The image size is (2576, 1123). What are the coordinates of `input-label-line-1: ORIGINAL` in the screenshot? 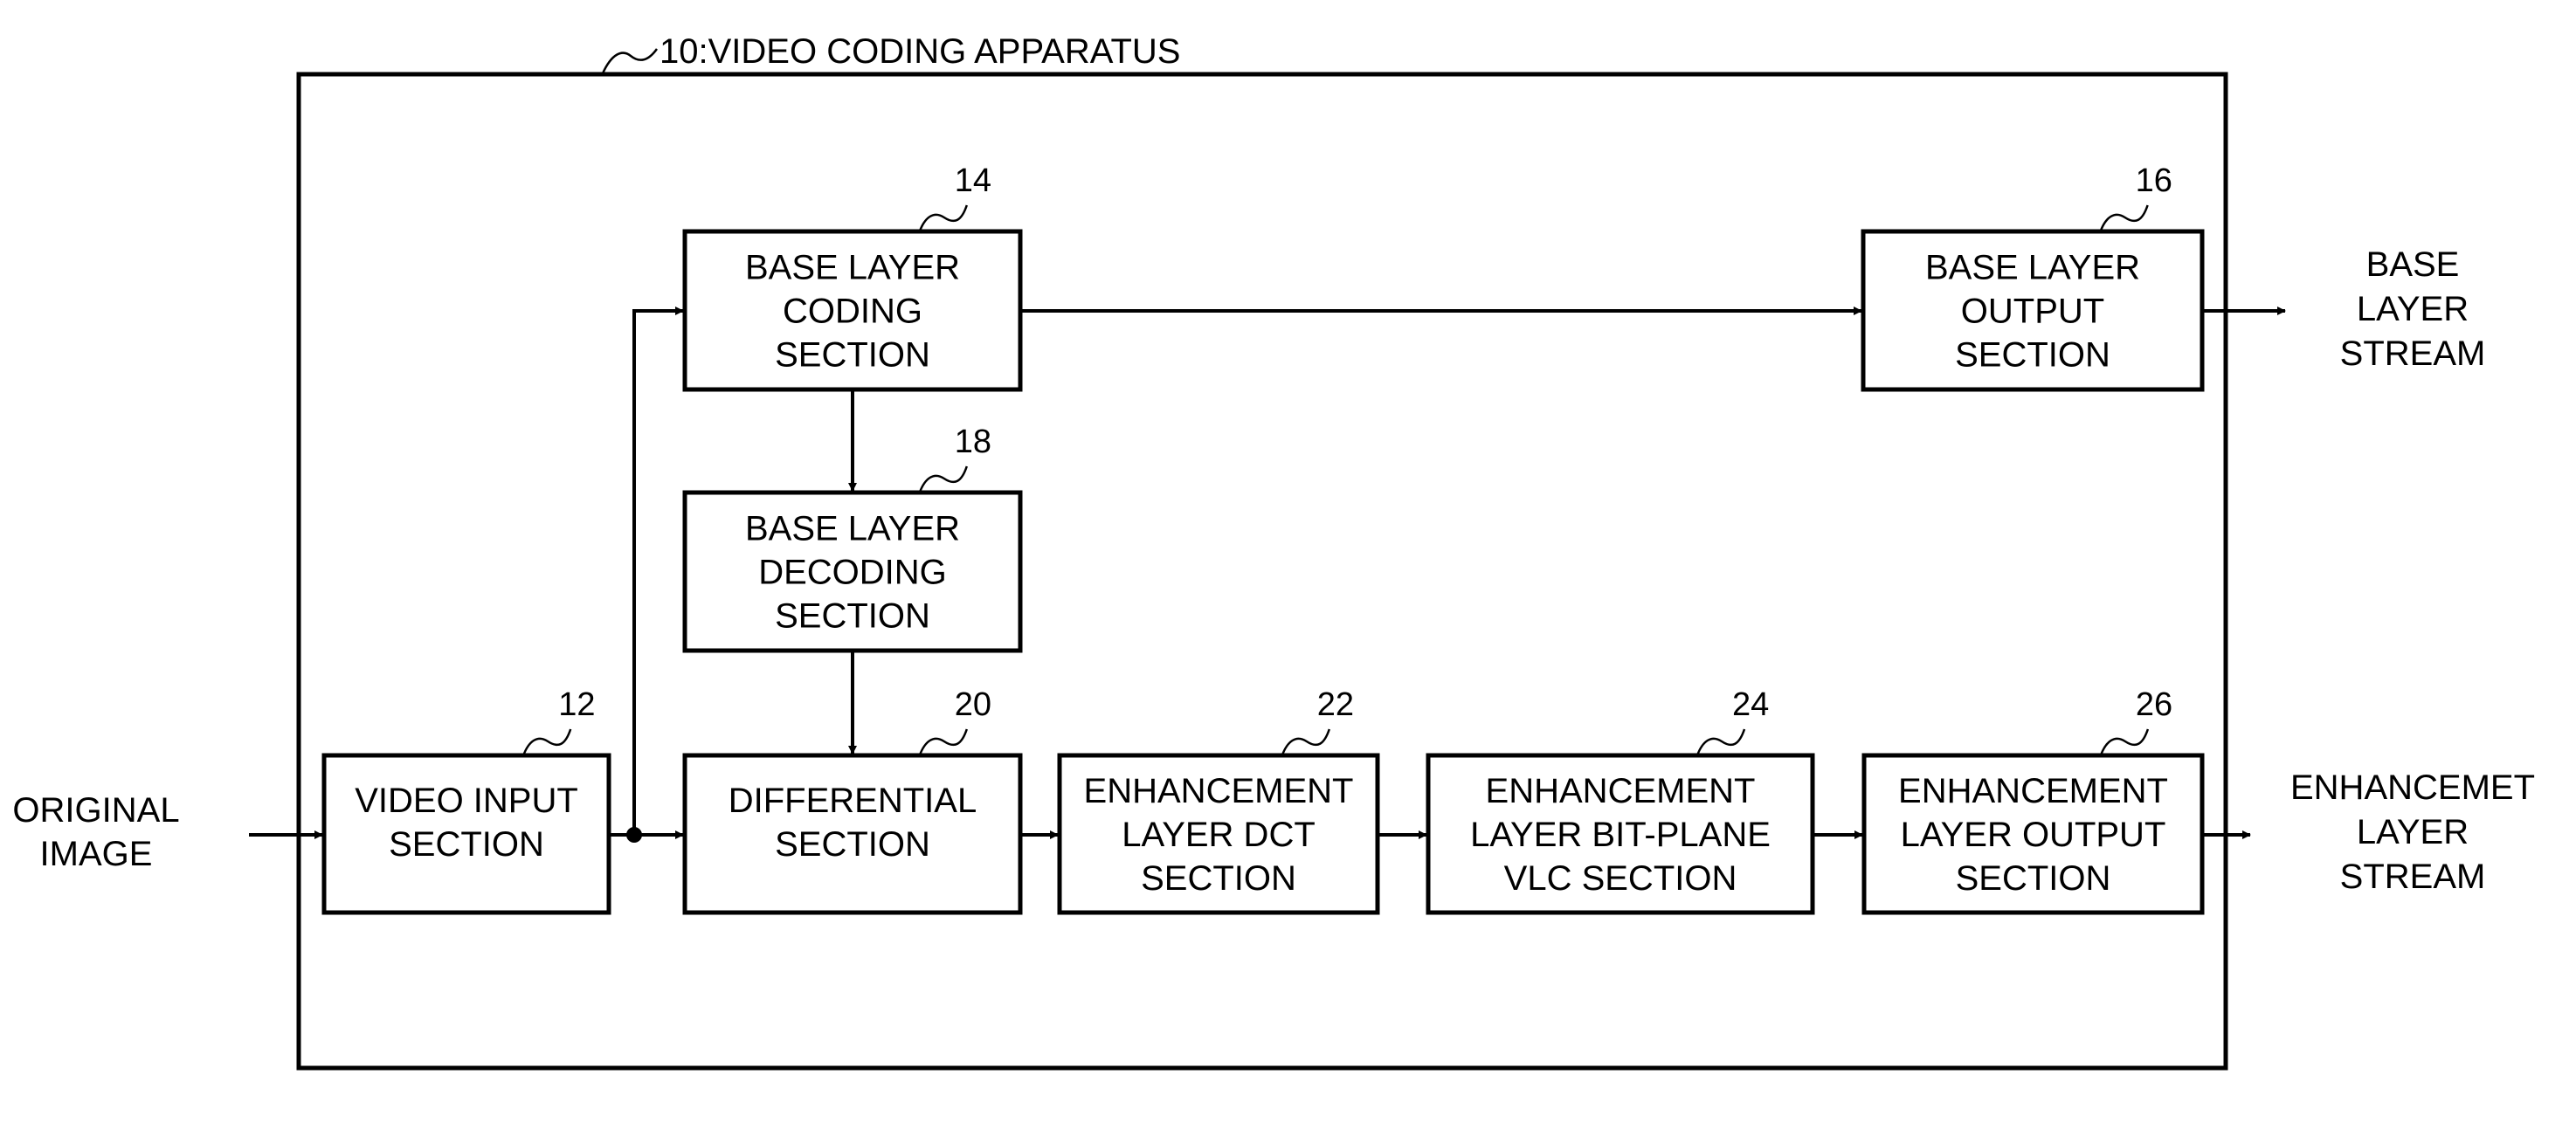 It's located at (95, 810).